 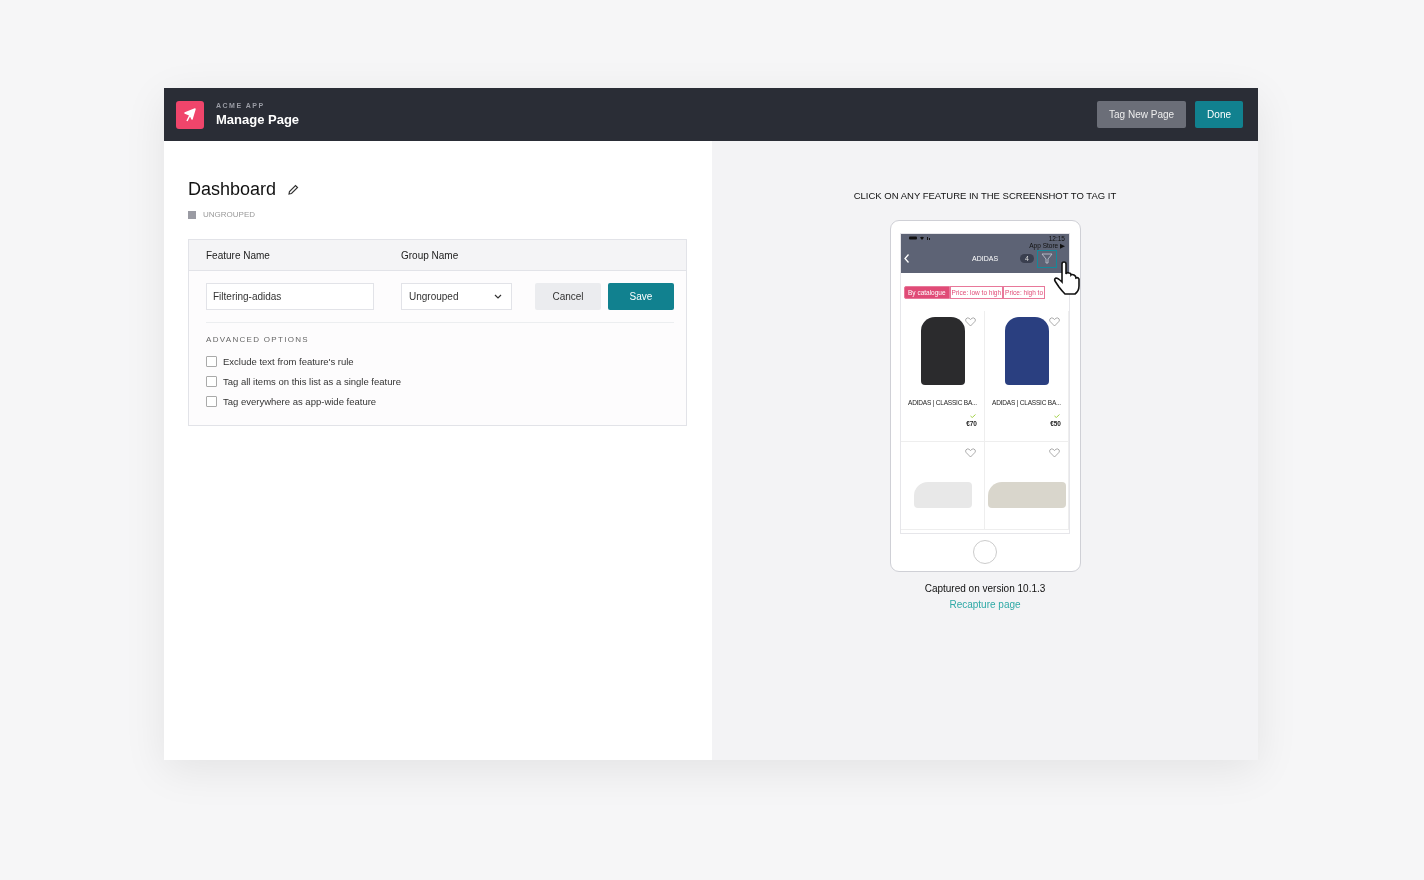 What do you see at coordinates (238, 255) in the screenshot?
I see `column-heading: Feature Name` at bounding box center [238, 255].